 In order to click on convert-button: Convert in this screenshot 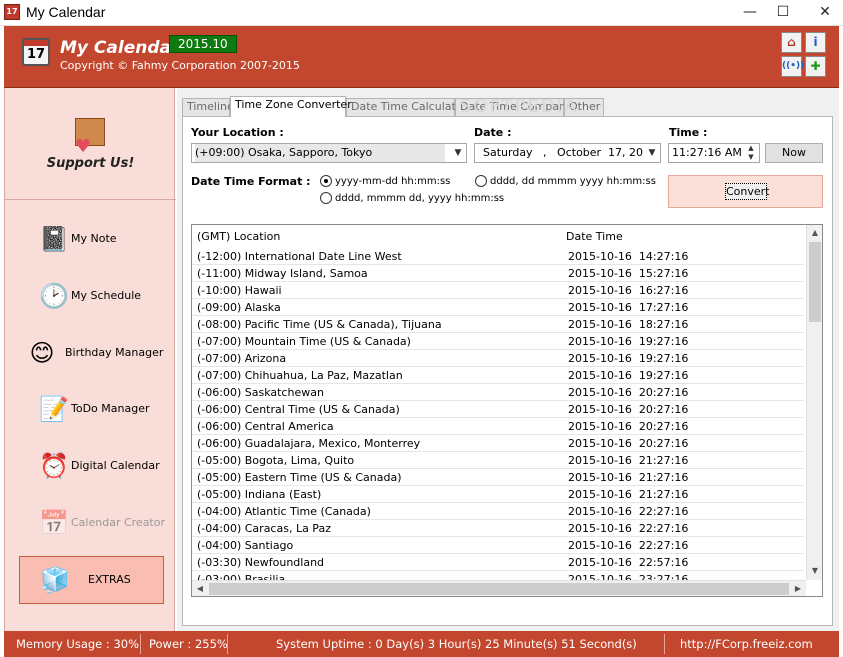, I will do `click(747, 191)`.